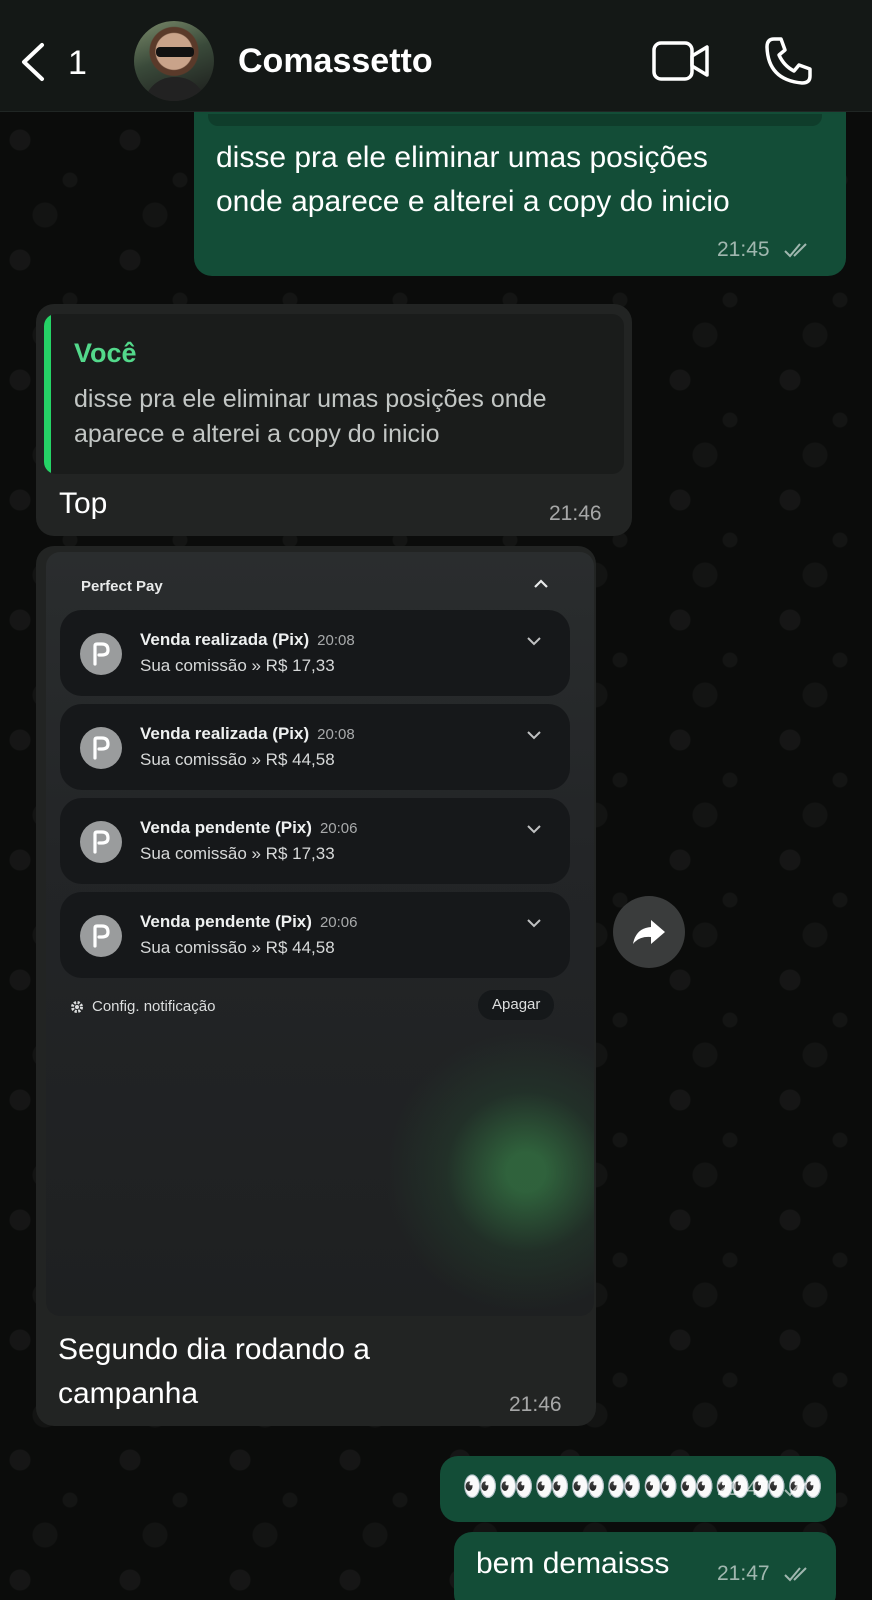 This screenshot has height=1600, width=872. I want to click on gear-icon, so click(77, 1006).